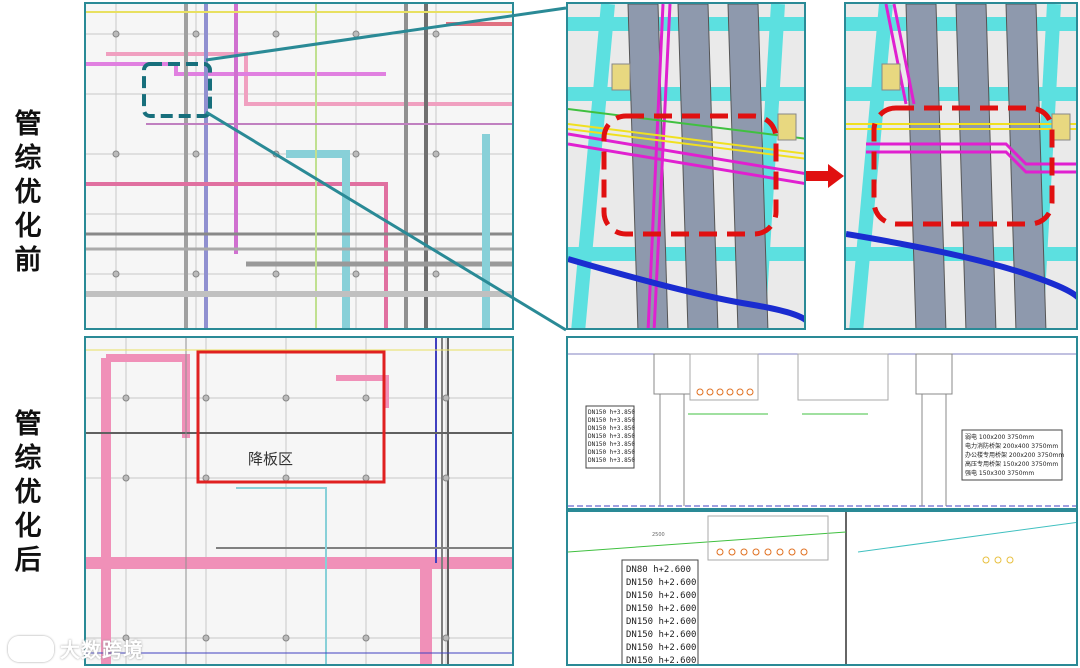 The image size is (1080, 668). I want to click on model-after-panel, so click(961, 166).